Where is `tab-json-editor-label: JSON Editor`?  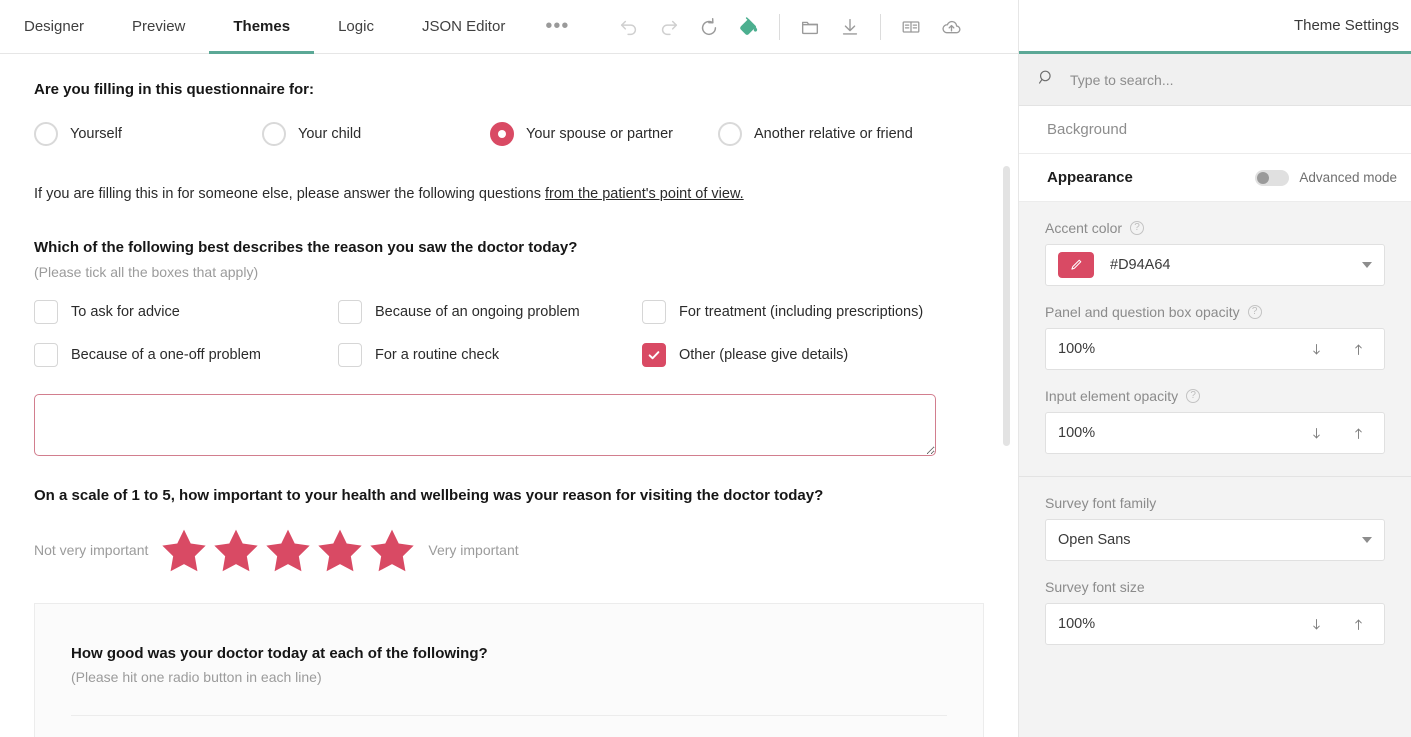
tab-json-editor-label: JSON Editor is located at coordinates (463, 26).